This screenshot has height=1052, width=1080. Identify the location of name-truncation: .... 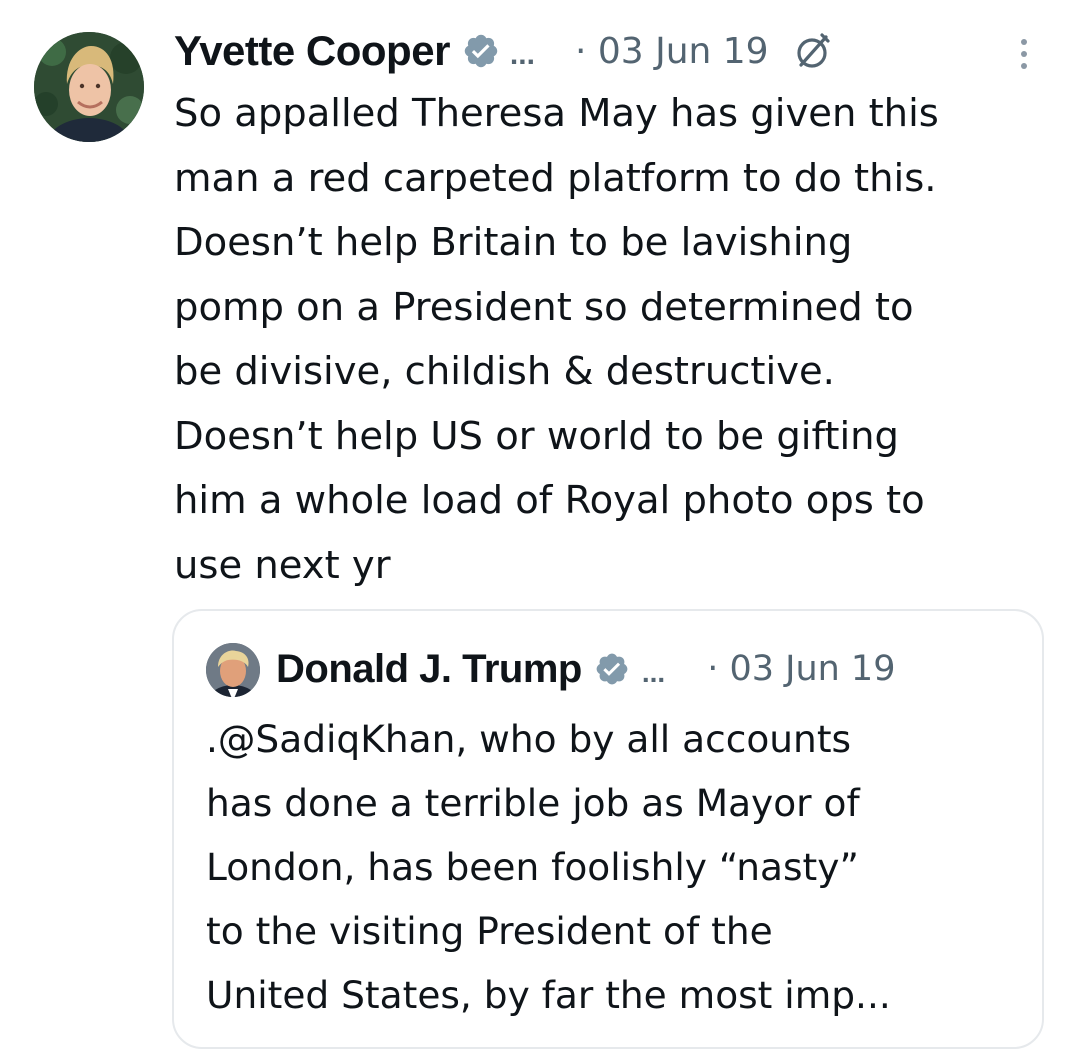
(522, 54).